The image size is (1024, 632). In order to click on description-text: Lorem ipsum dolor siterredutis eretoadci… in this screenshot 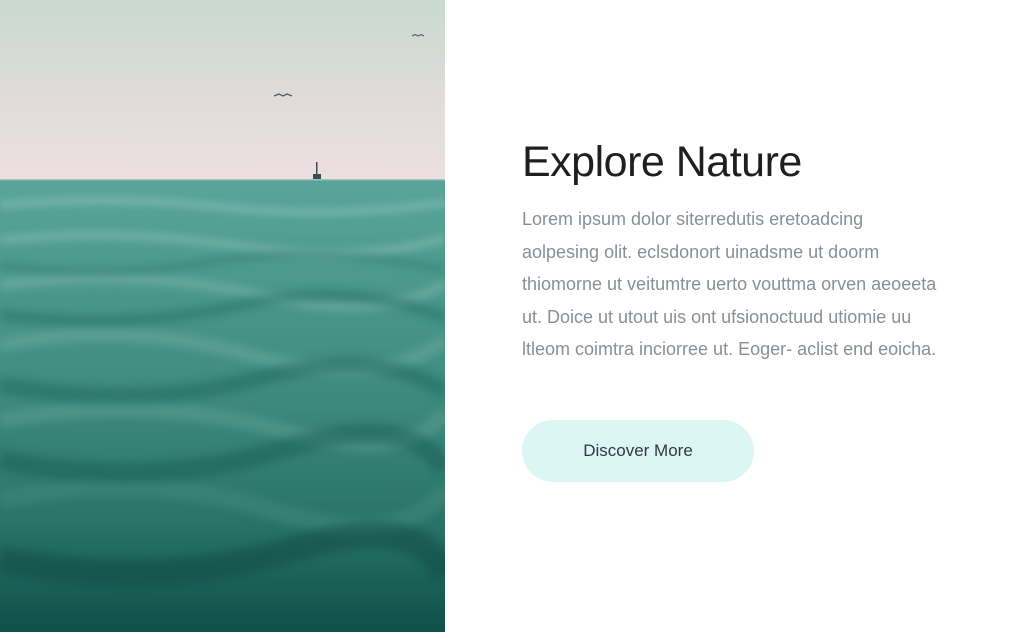, I will do `click(729, 284)`.